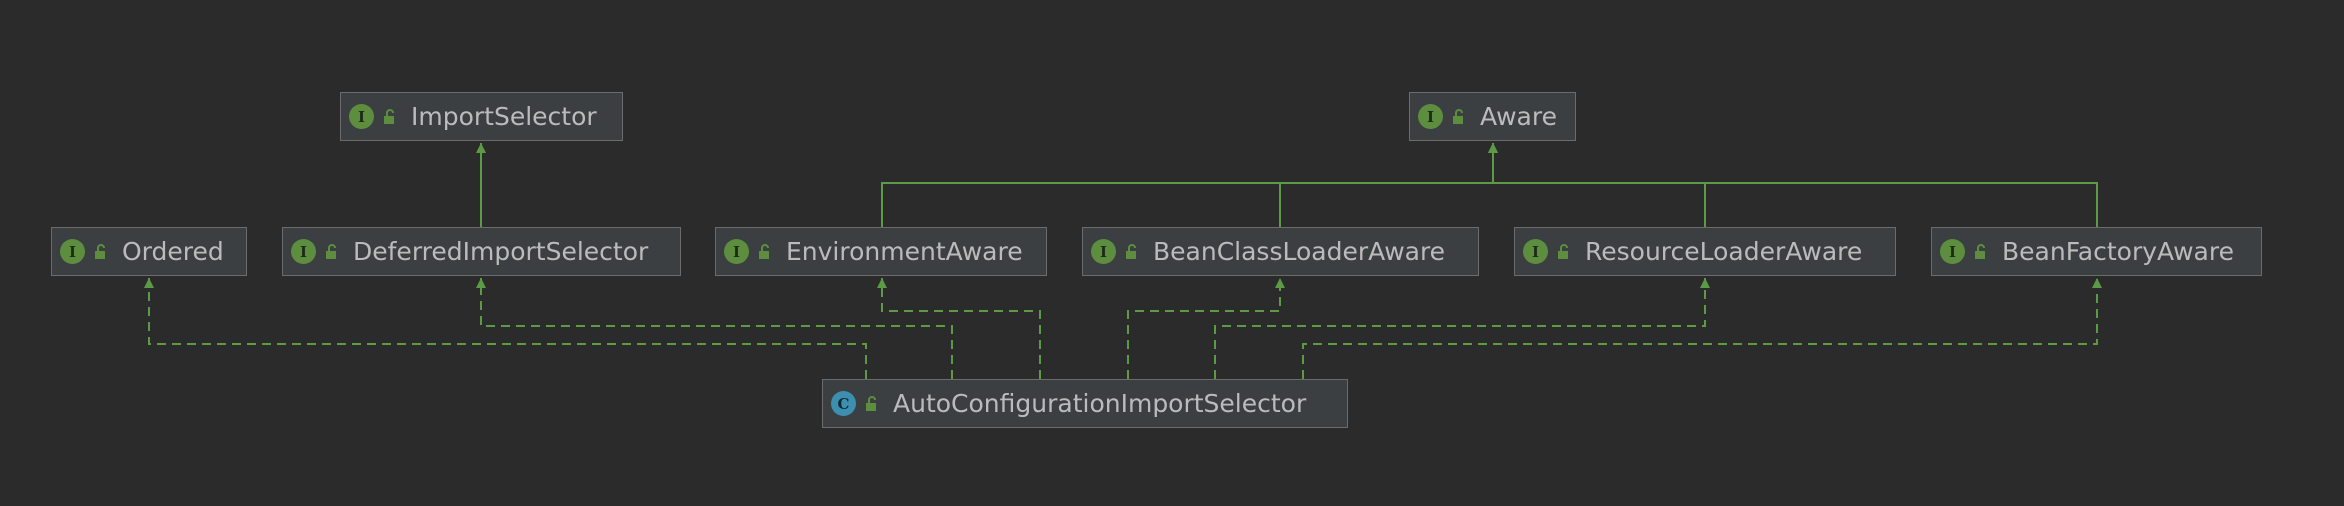 The height and width of the screenshot is (506, 2344). What do you see at coordinates (501, 251) in the screenshot?
I see `node-label: DeferredImportSelector` at bounding box center [501, 251].